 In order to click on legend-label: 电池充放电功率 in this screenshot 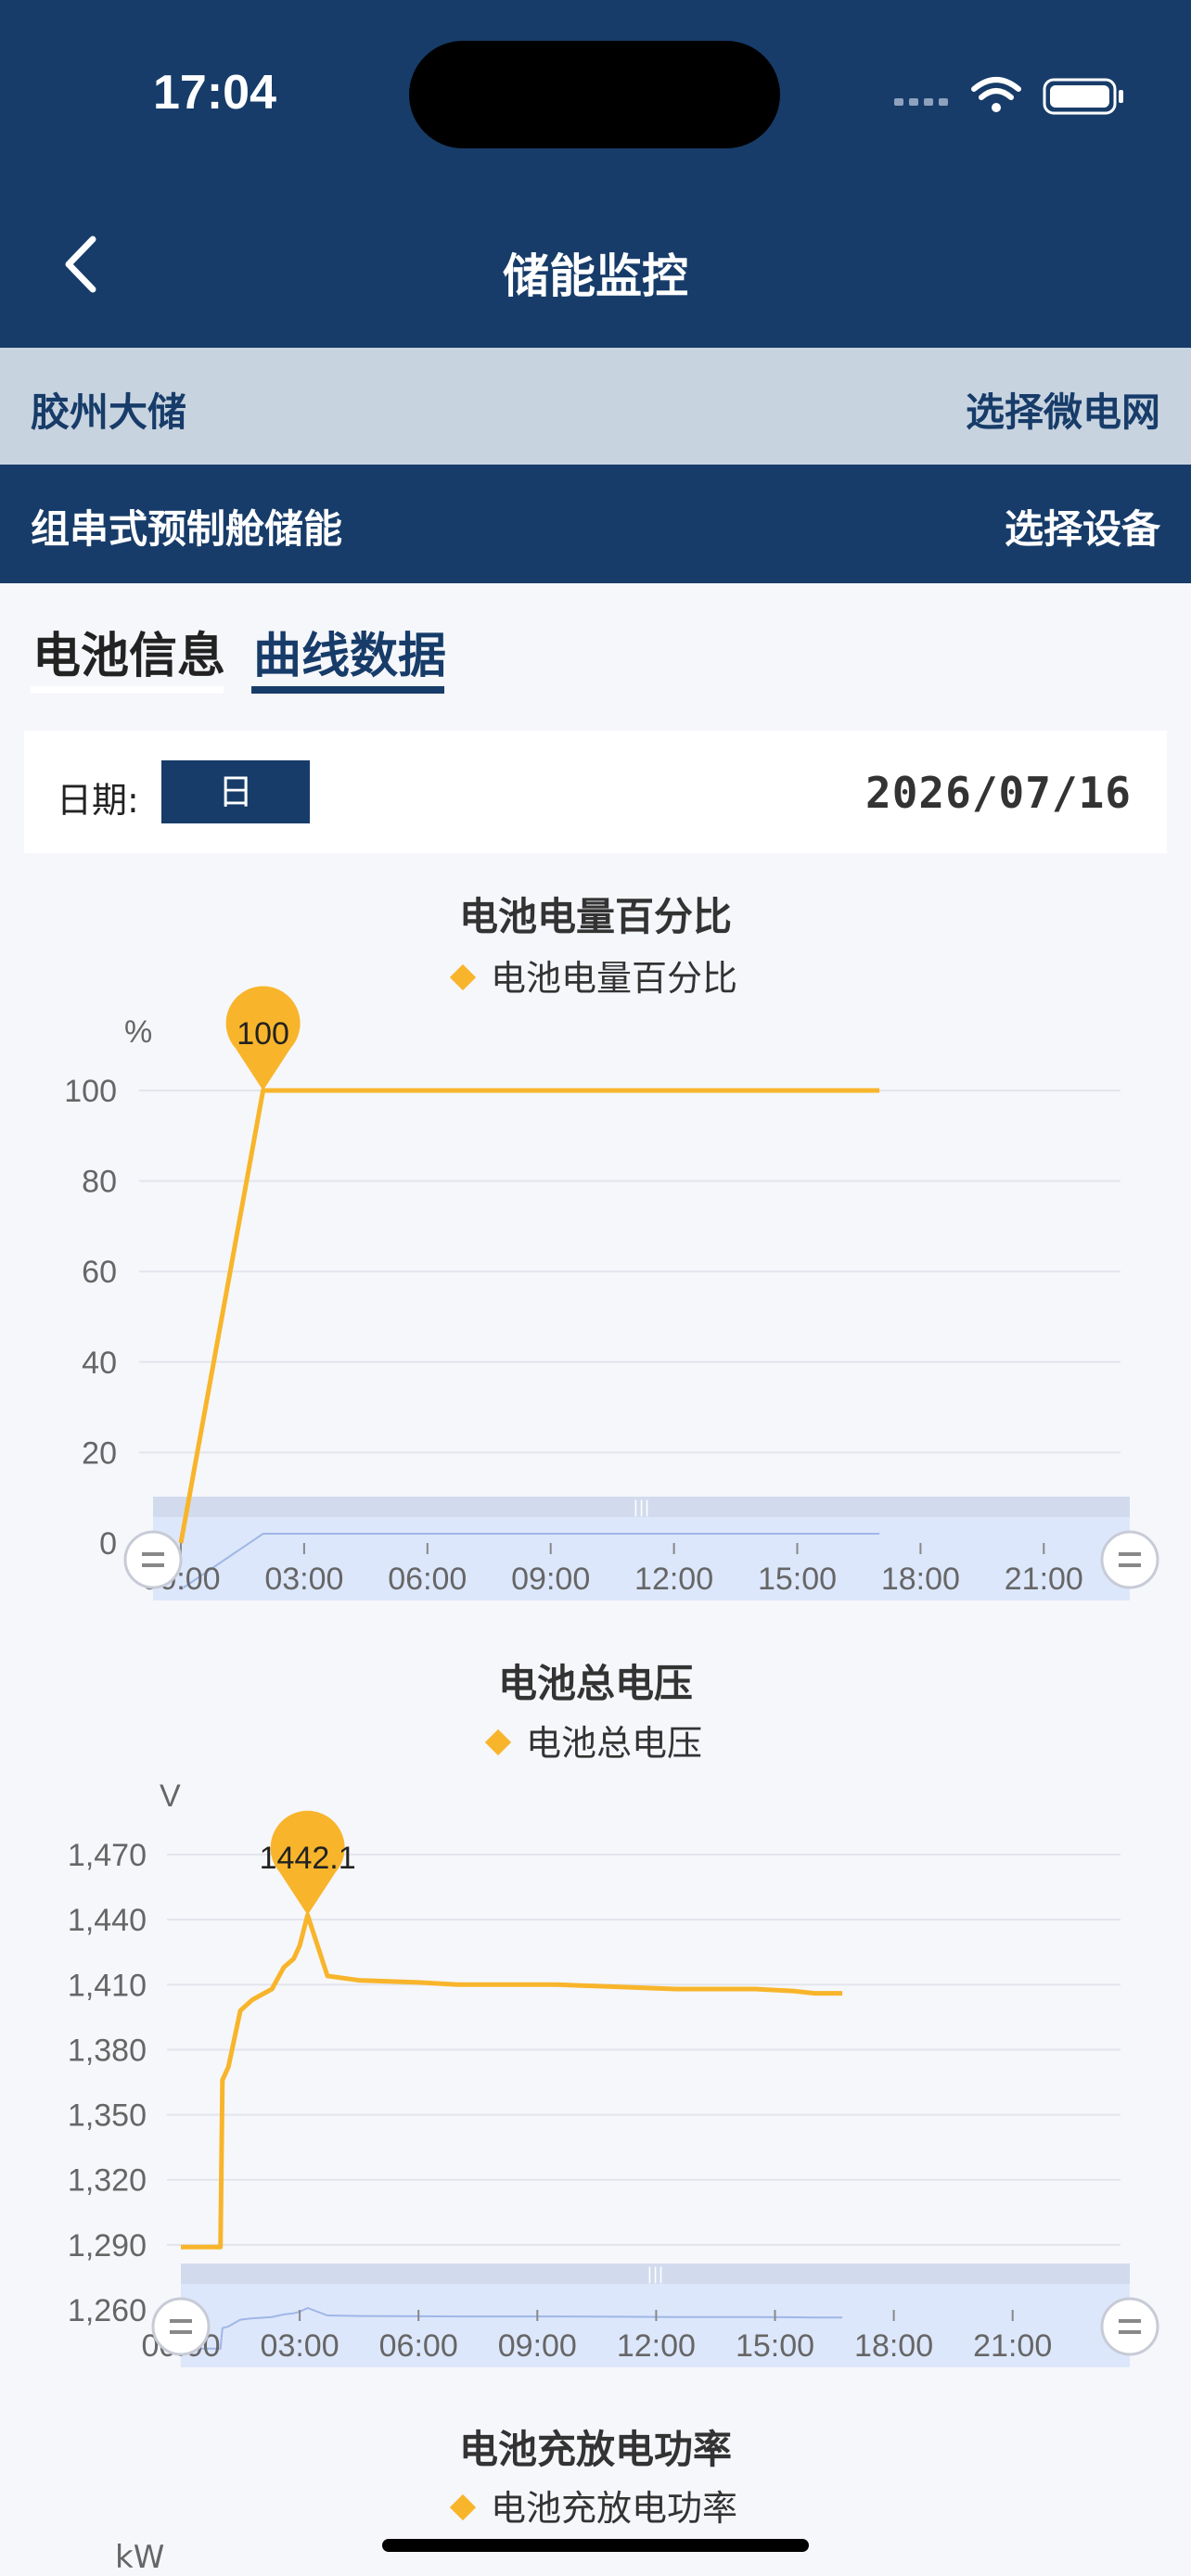, I will do `click(613, 2508)`.